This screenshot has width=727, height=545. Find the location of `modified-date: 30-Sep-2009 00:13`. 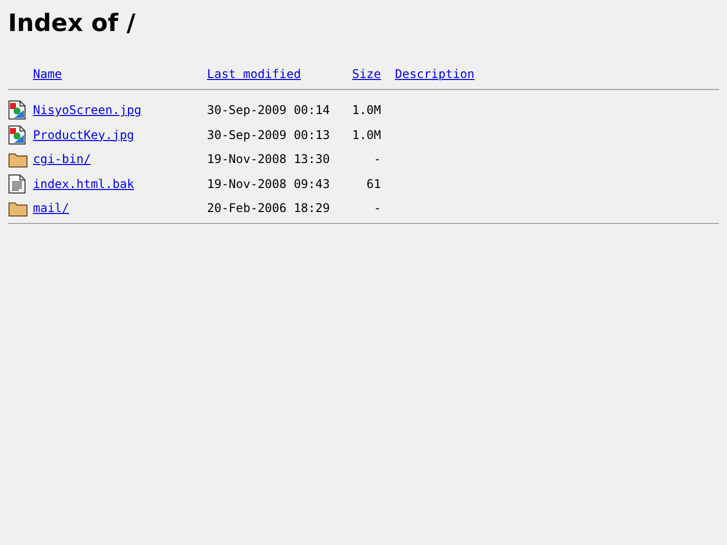

modified-date: 30-Sep-2009 00:13 is located at coordinates (268, 135).